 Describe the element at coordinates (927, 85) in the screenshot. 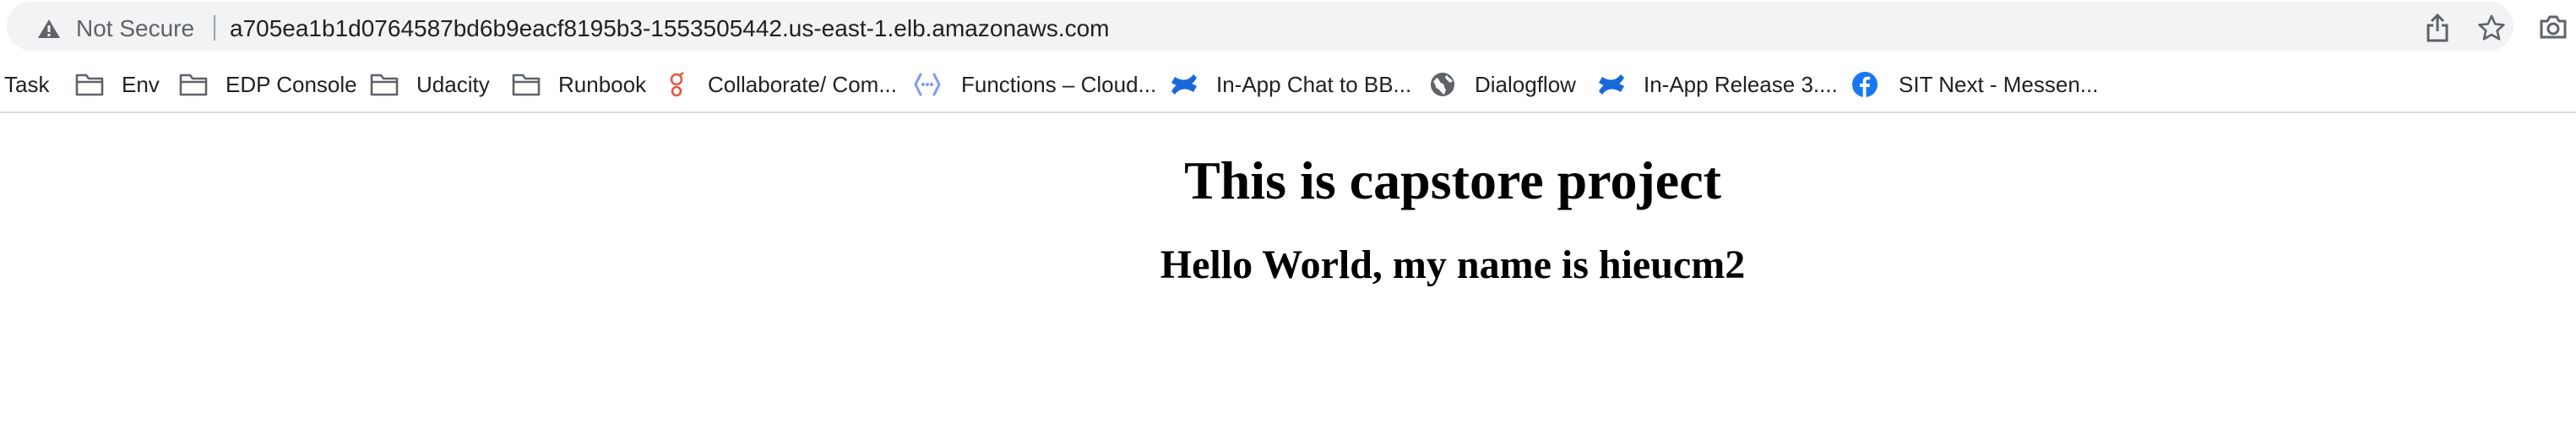

I see `cloud-functions-icon` at that location.